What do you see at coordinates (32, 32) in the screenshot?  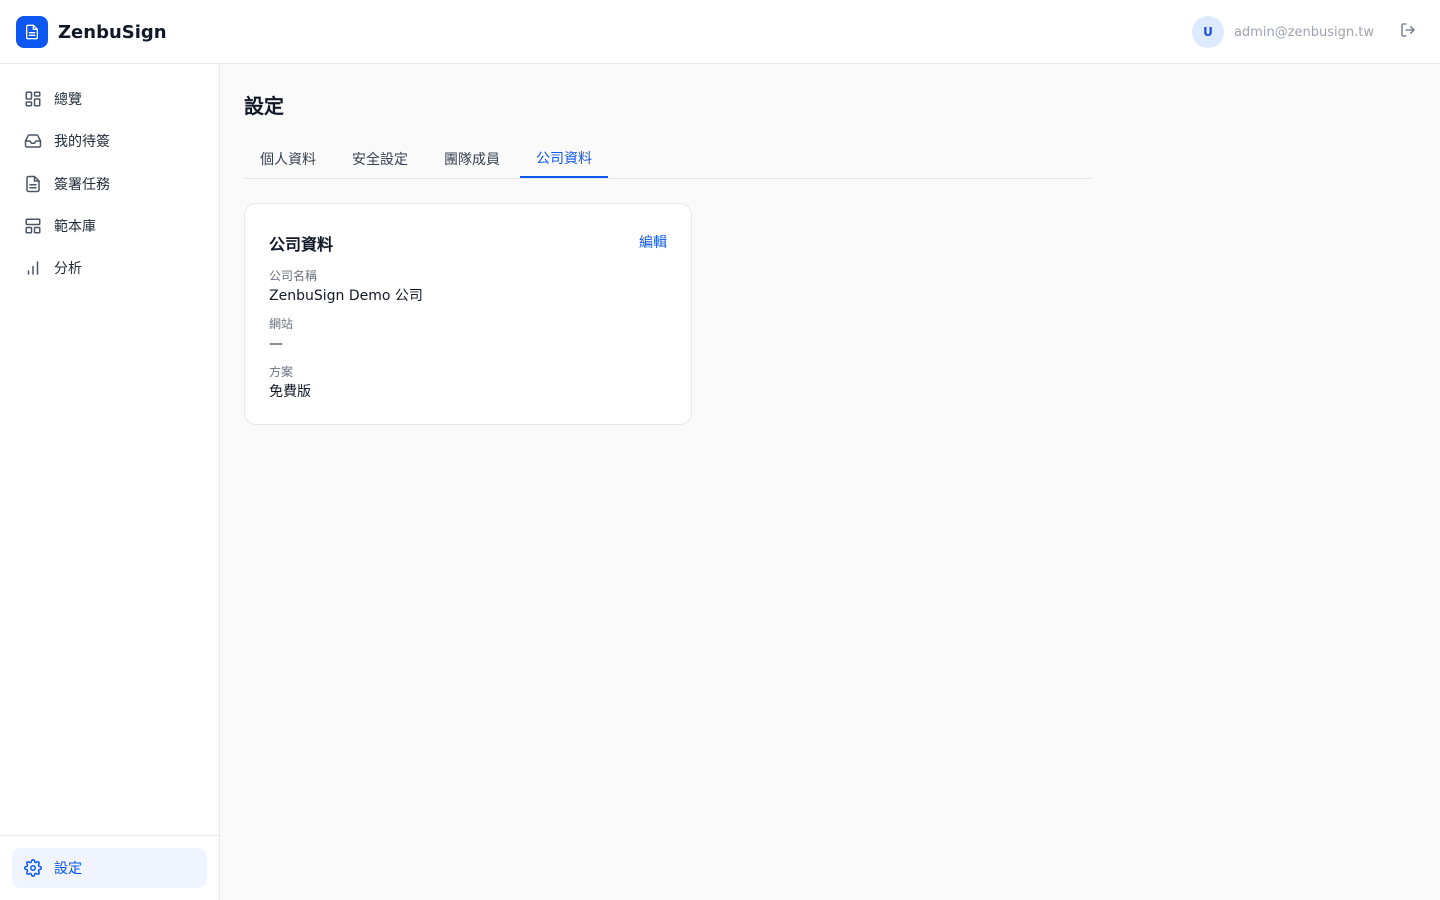 I see `document-icon` at bounding box center [32, 32].